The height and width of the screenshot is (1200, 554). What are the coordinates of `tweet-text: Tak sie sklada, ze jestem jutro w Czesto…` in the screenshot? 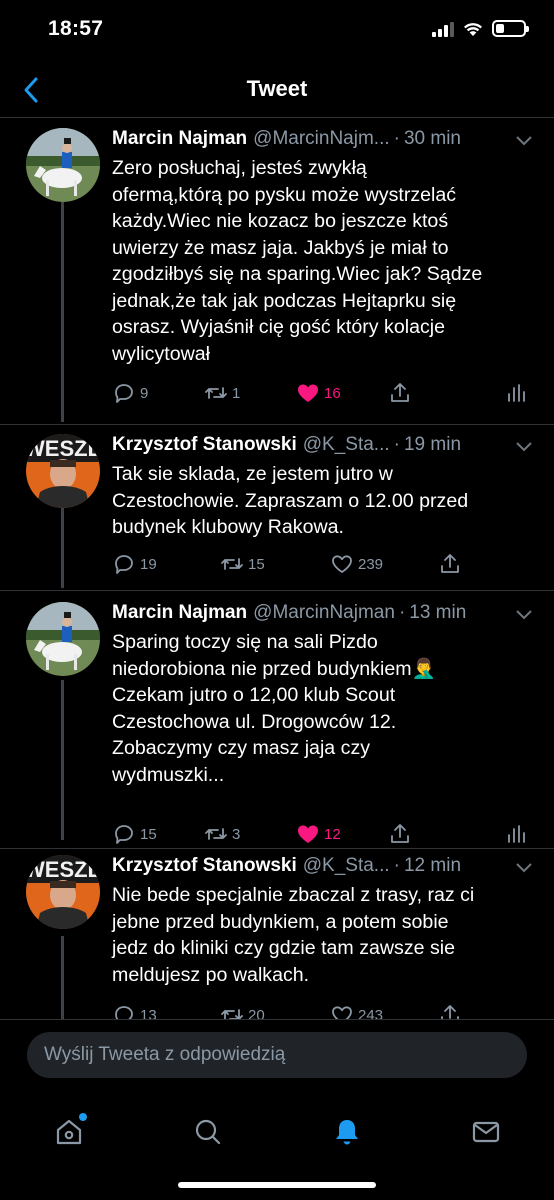 It's located at (290, 500).